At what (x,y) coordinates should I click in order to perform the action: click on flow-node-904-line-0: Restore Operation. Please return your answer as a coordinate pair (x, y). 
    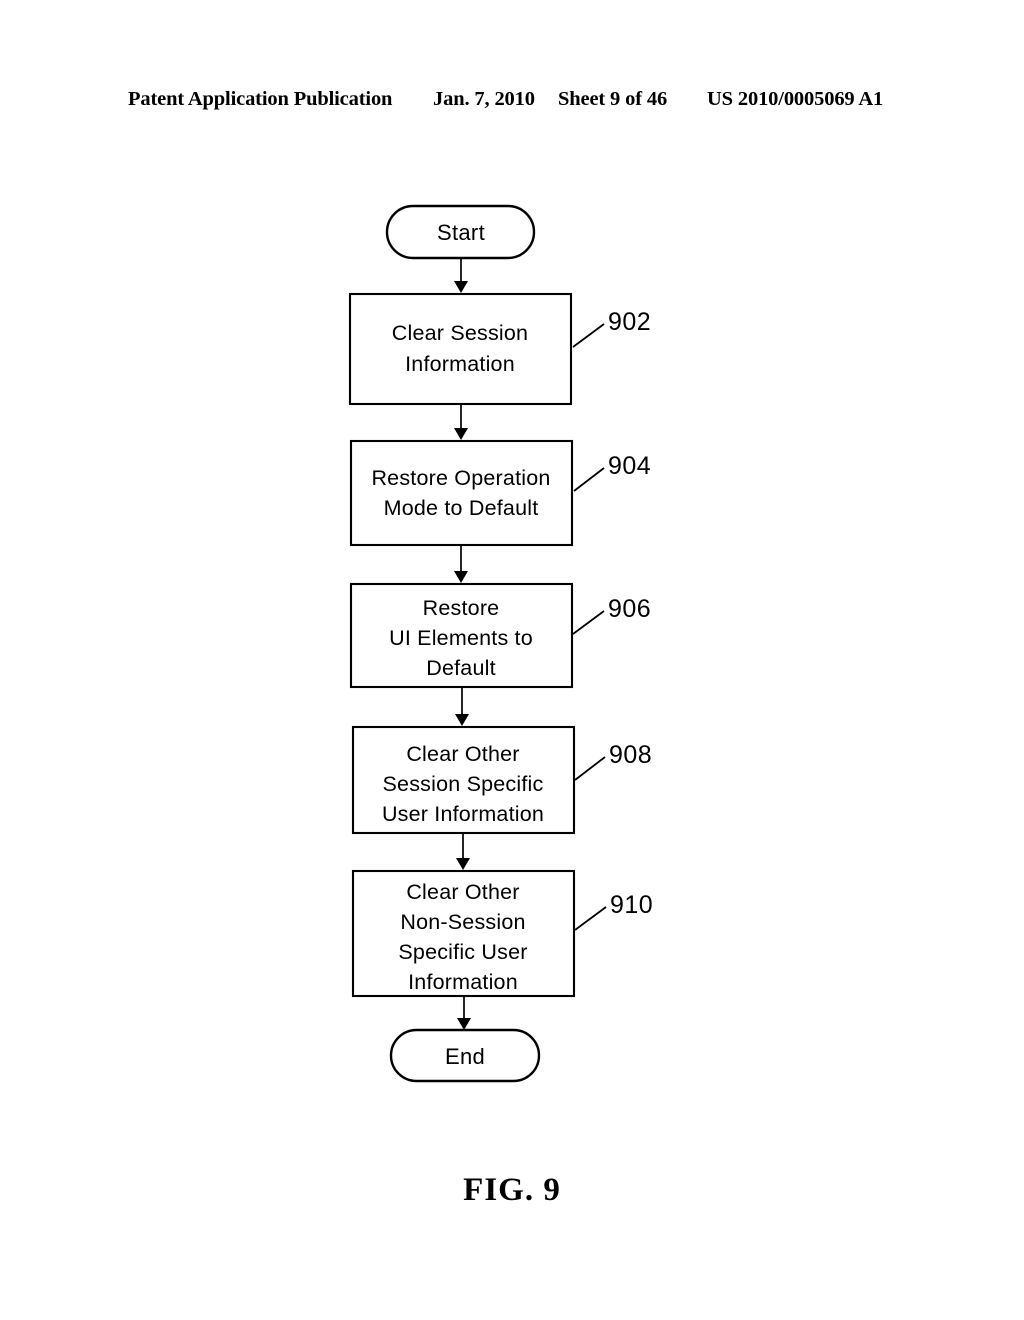
    Looking at the image, I should click on (460, 478).